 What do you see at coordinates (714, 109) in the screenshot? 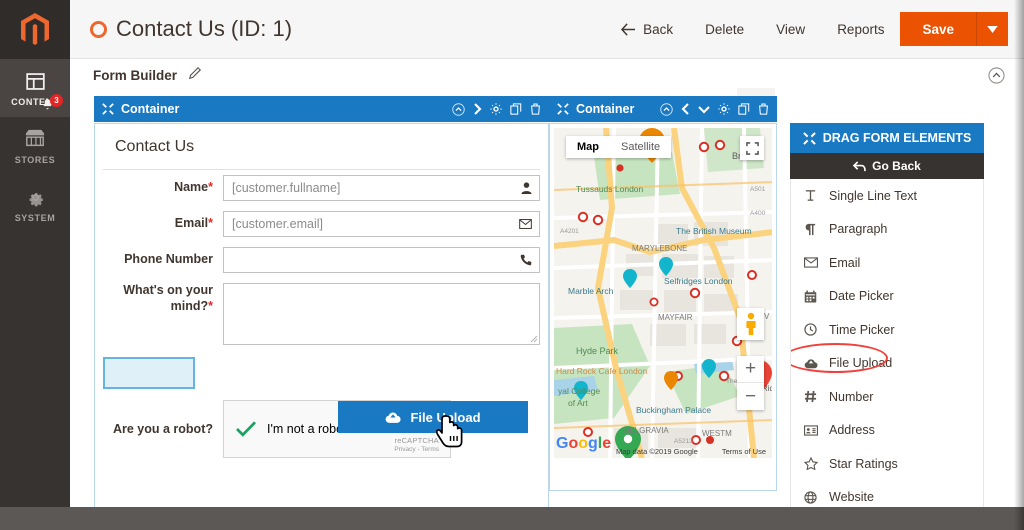
I see `map-container-icons` at bounding box center [714, 109].